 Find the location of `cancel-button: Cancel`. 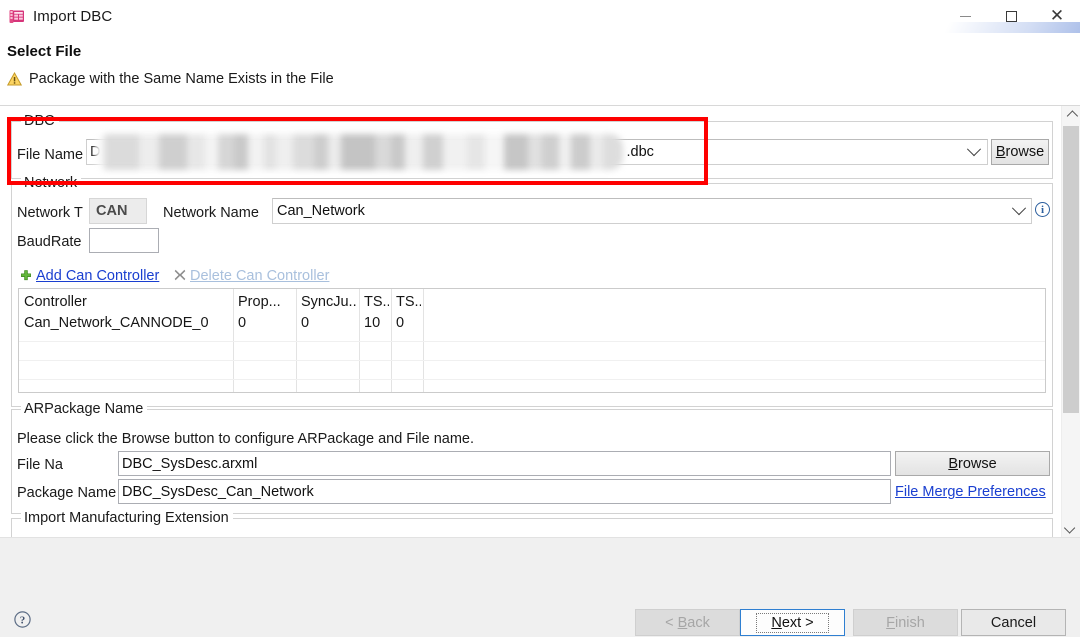

cancel-button: Cancel is located at coordinates (1013, 622).